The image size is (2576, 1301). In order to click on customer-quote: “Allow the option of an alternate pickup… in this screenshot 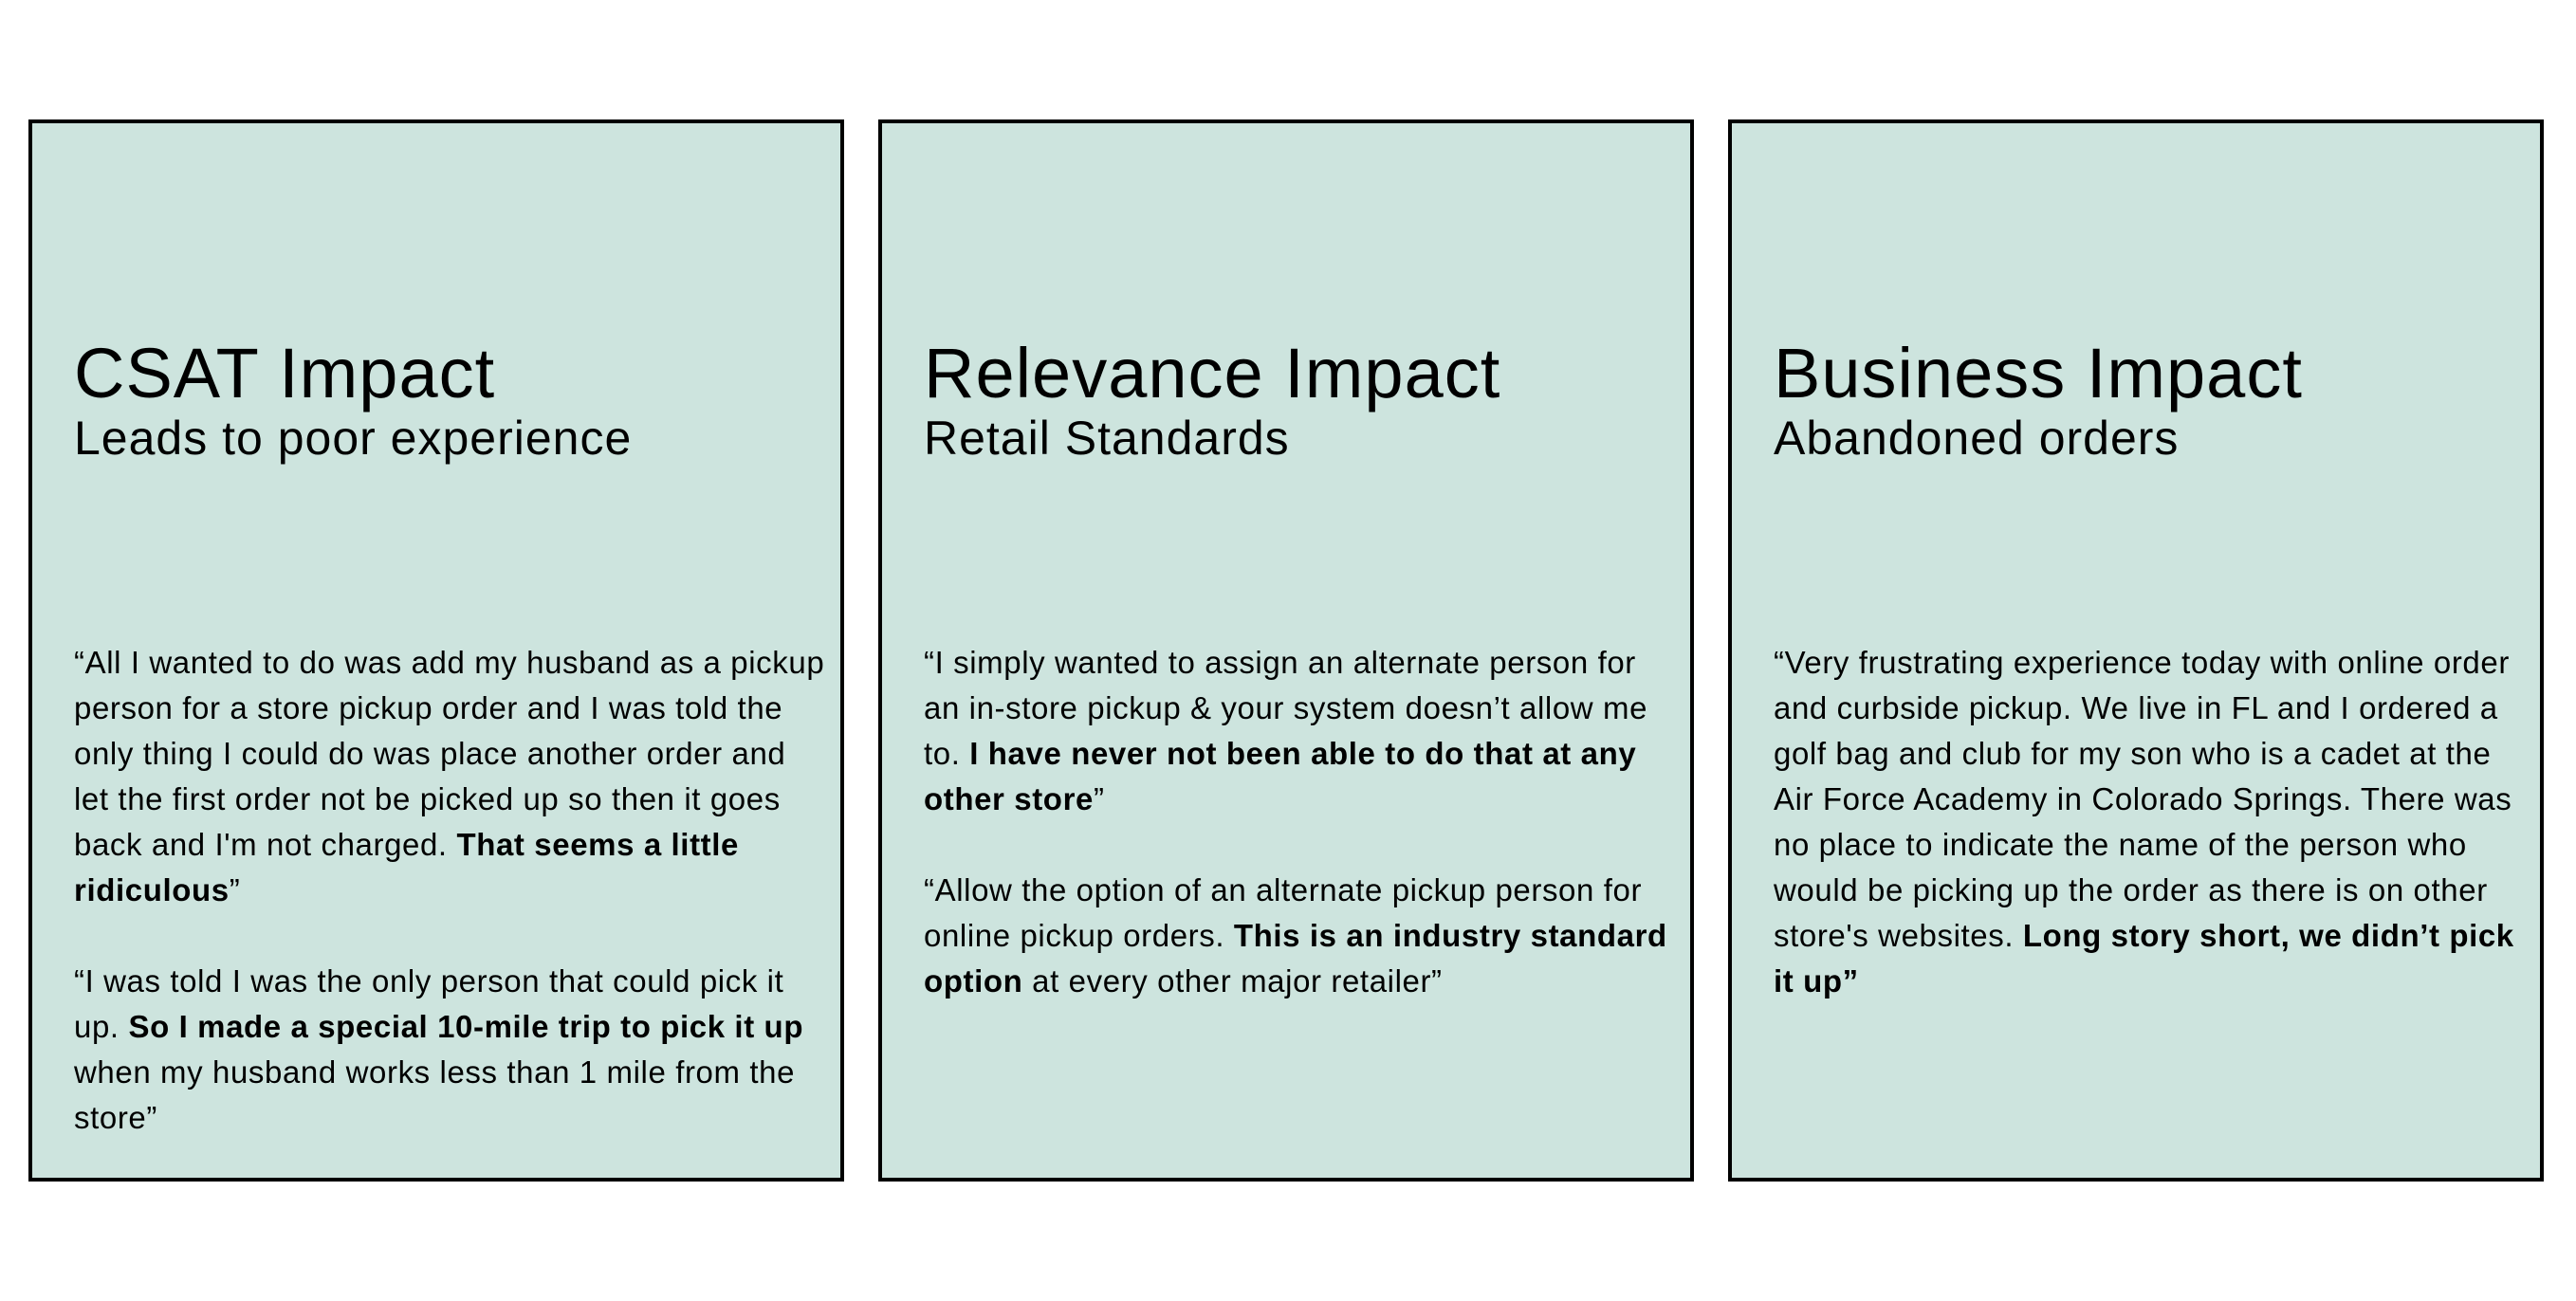, I will do `click(1301, 936)`.